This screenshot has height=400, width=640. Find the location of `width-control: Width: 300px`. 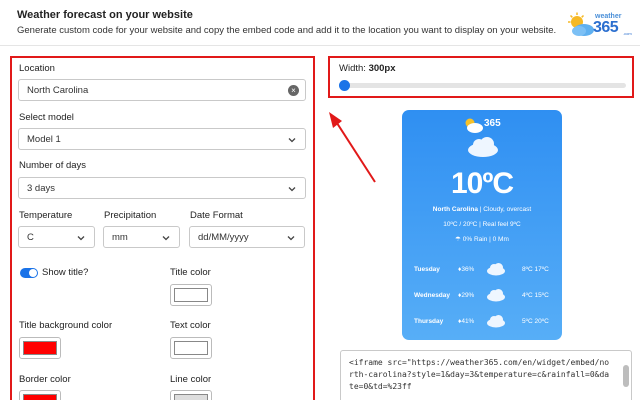

width-control: Width: 300px is located at coordinates (481, 77).